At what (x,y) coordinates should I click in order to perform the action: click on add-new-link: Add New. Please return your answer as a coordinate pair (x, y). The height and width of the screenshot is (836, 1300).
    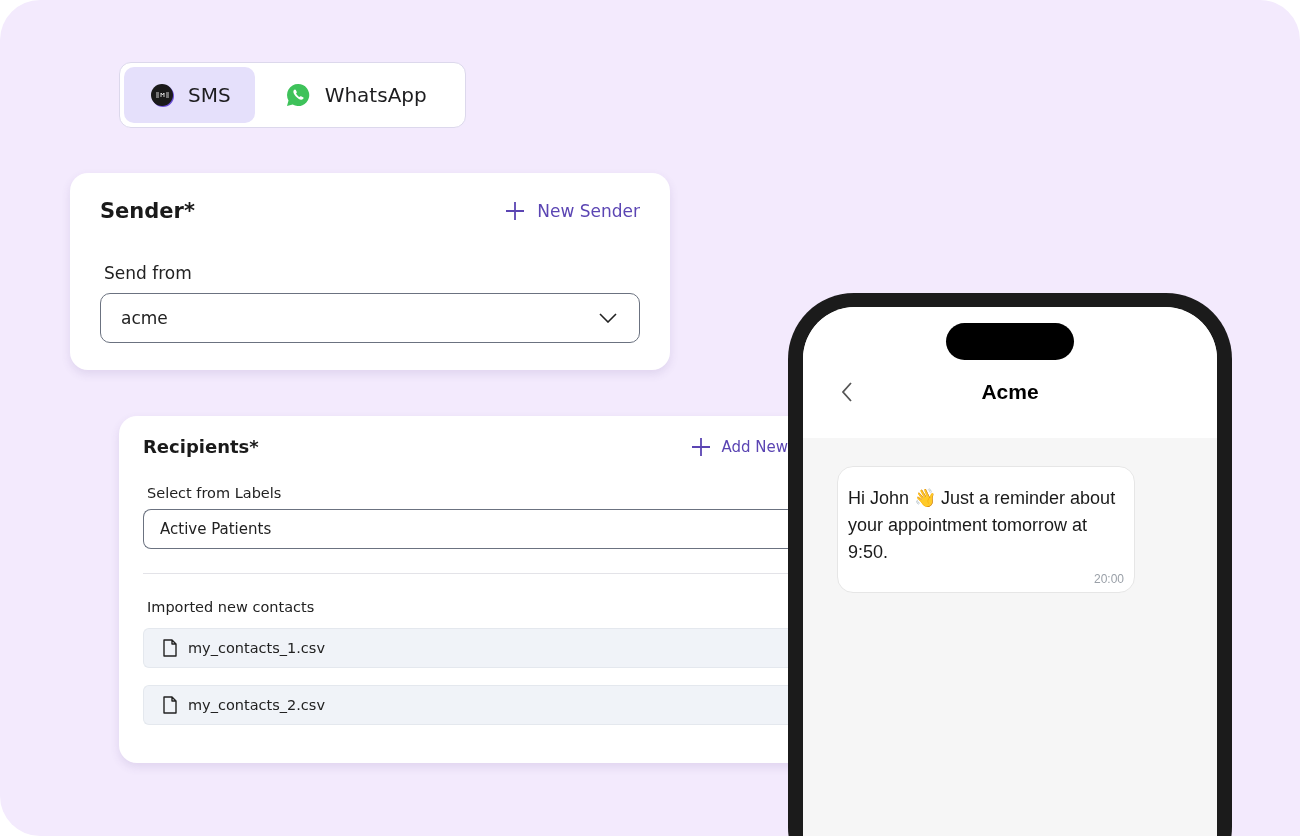
    Looking at the image, I should click on (739, 446).